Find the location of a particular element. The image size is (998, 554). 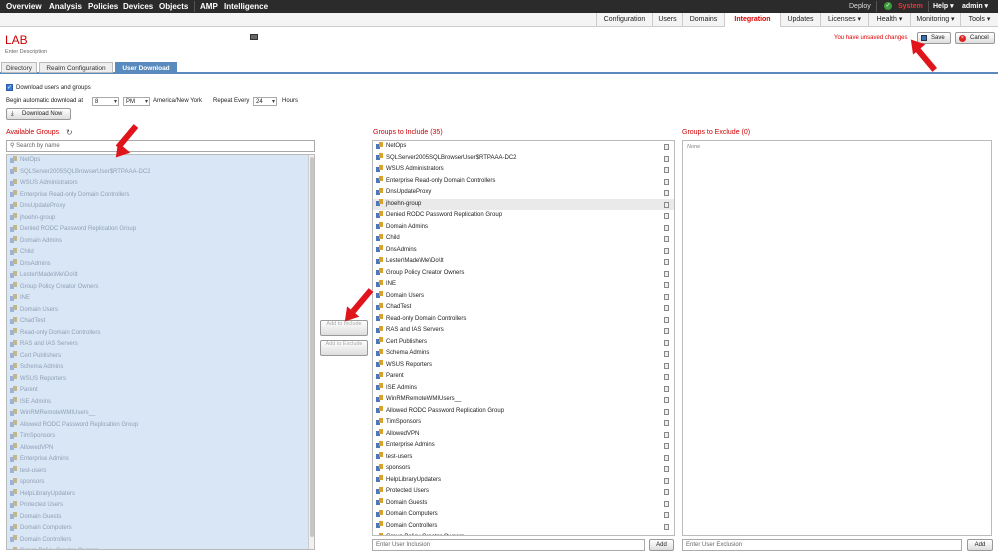

list-item: Domain Admins is located at coordinates (160, 242).